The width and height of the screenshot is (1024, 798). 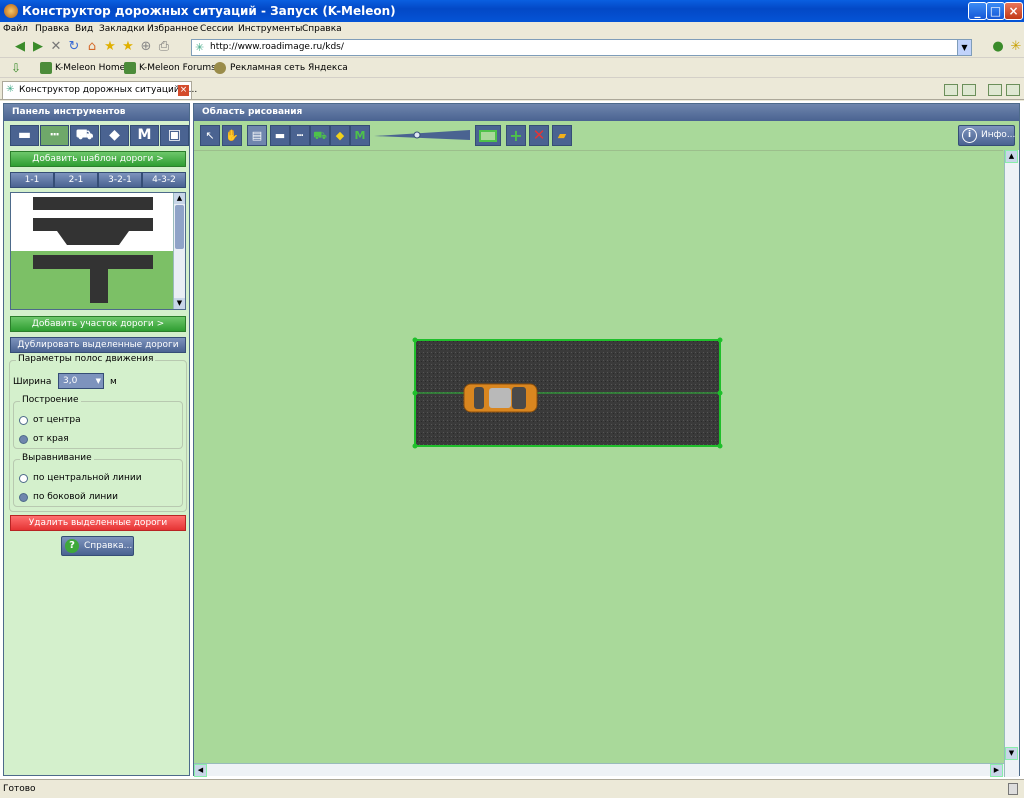 What do you see at coordinates (995, 11) in the screenshot?
I see `maximize-button: □` at bounding box center [995, 11].